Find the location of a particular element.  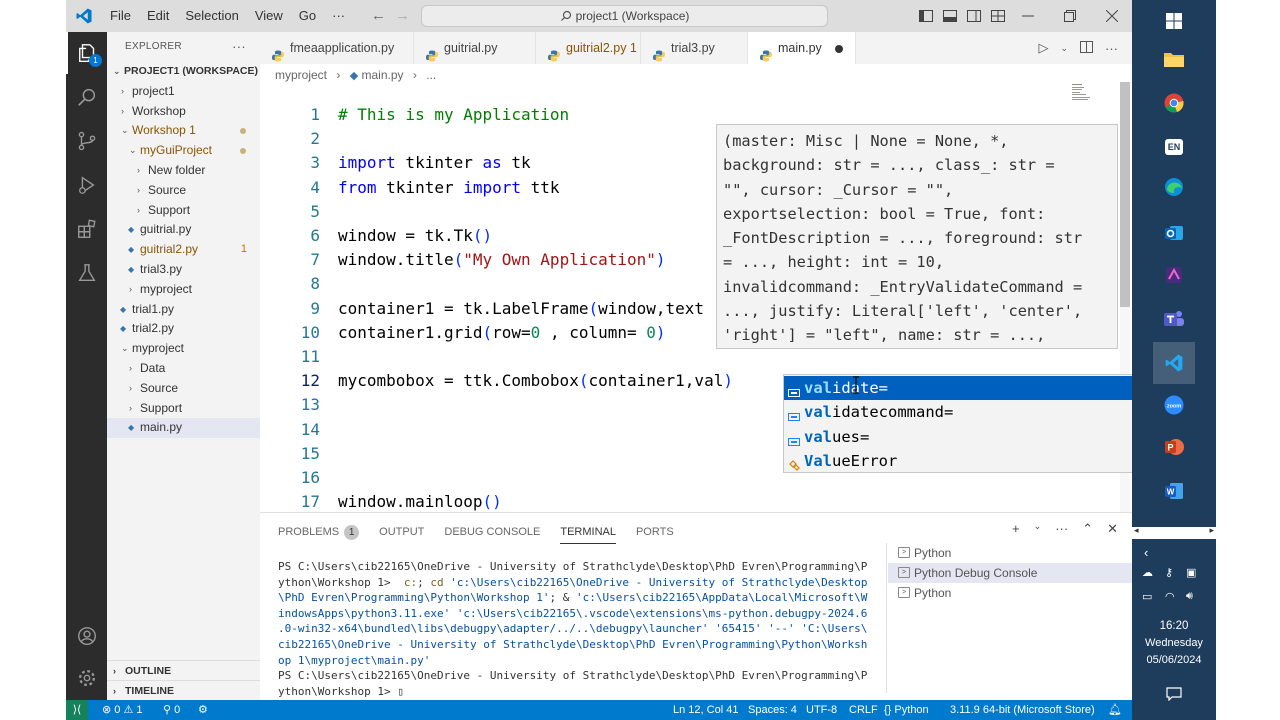

run-python-icon: ▷ is located at coordinates (1043, 48).